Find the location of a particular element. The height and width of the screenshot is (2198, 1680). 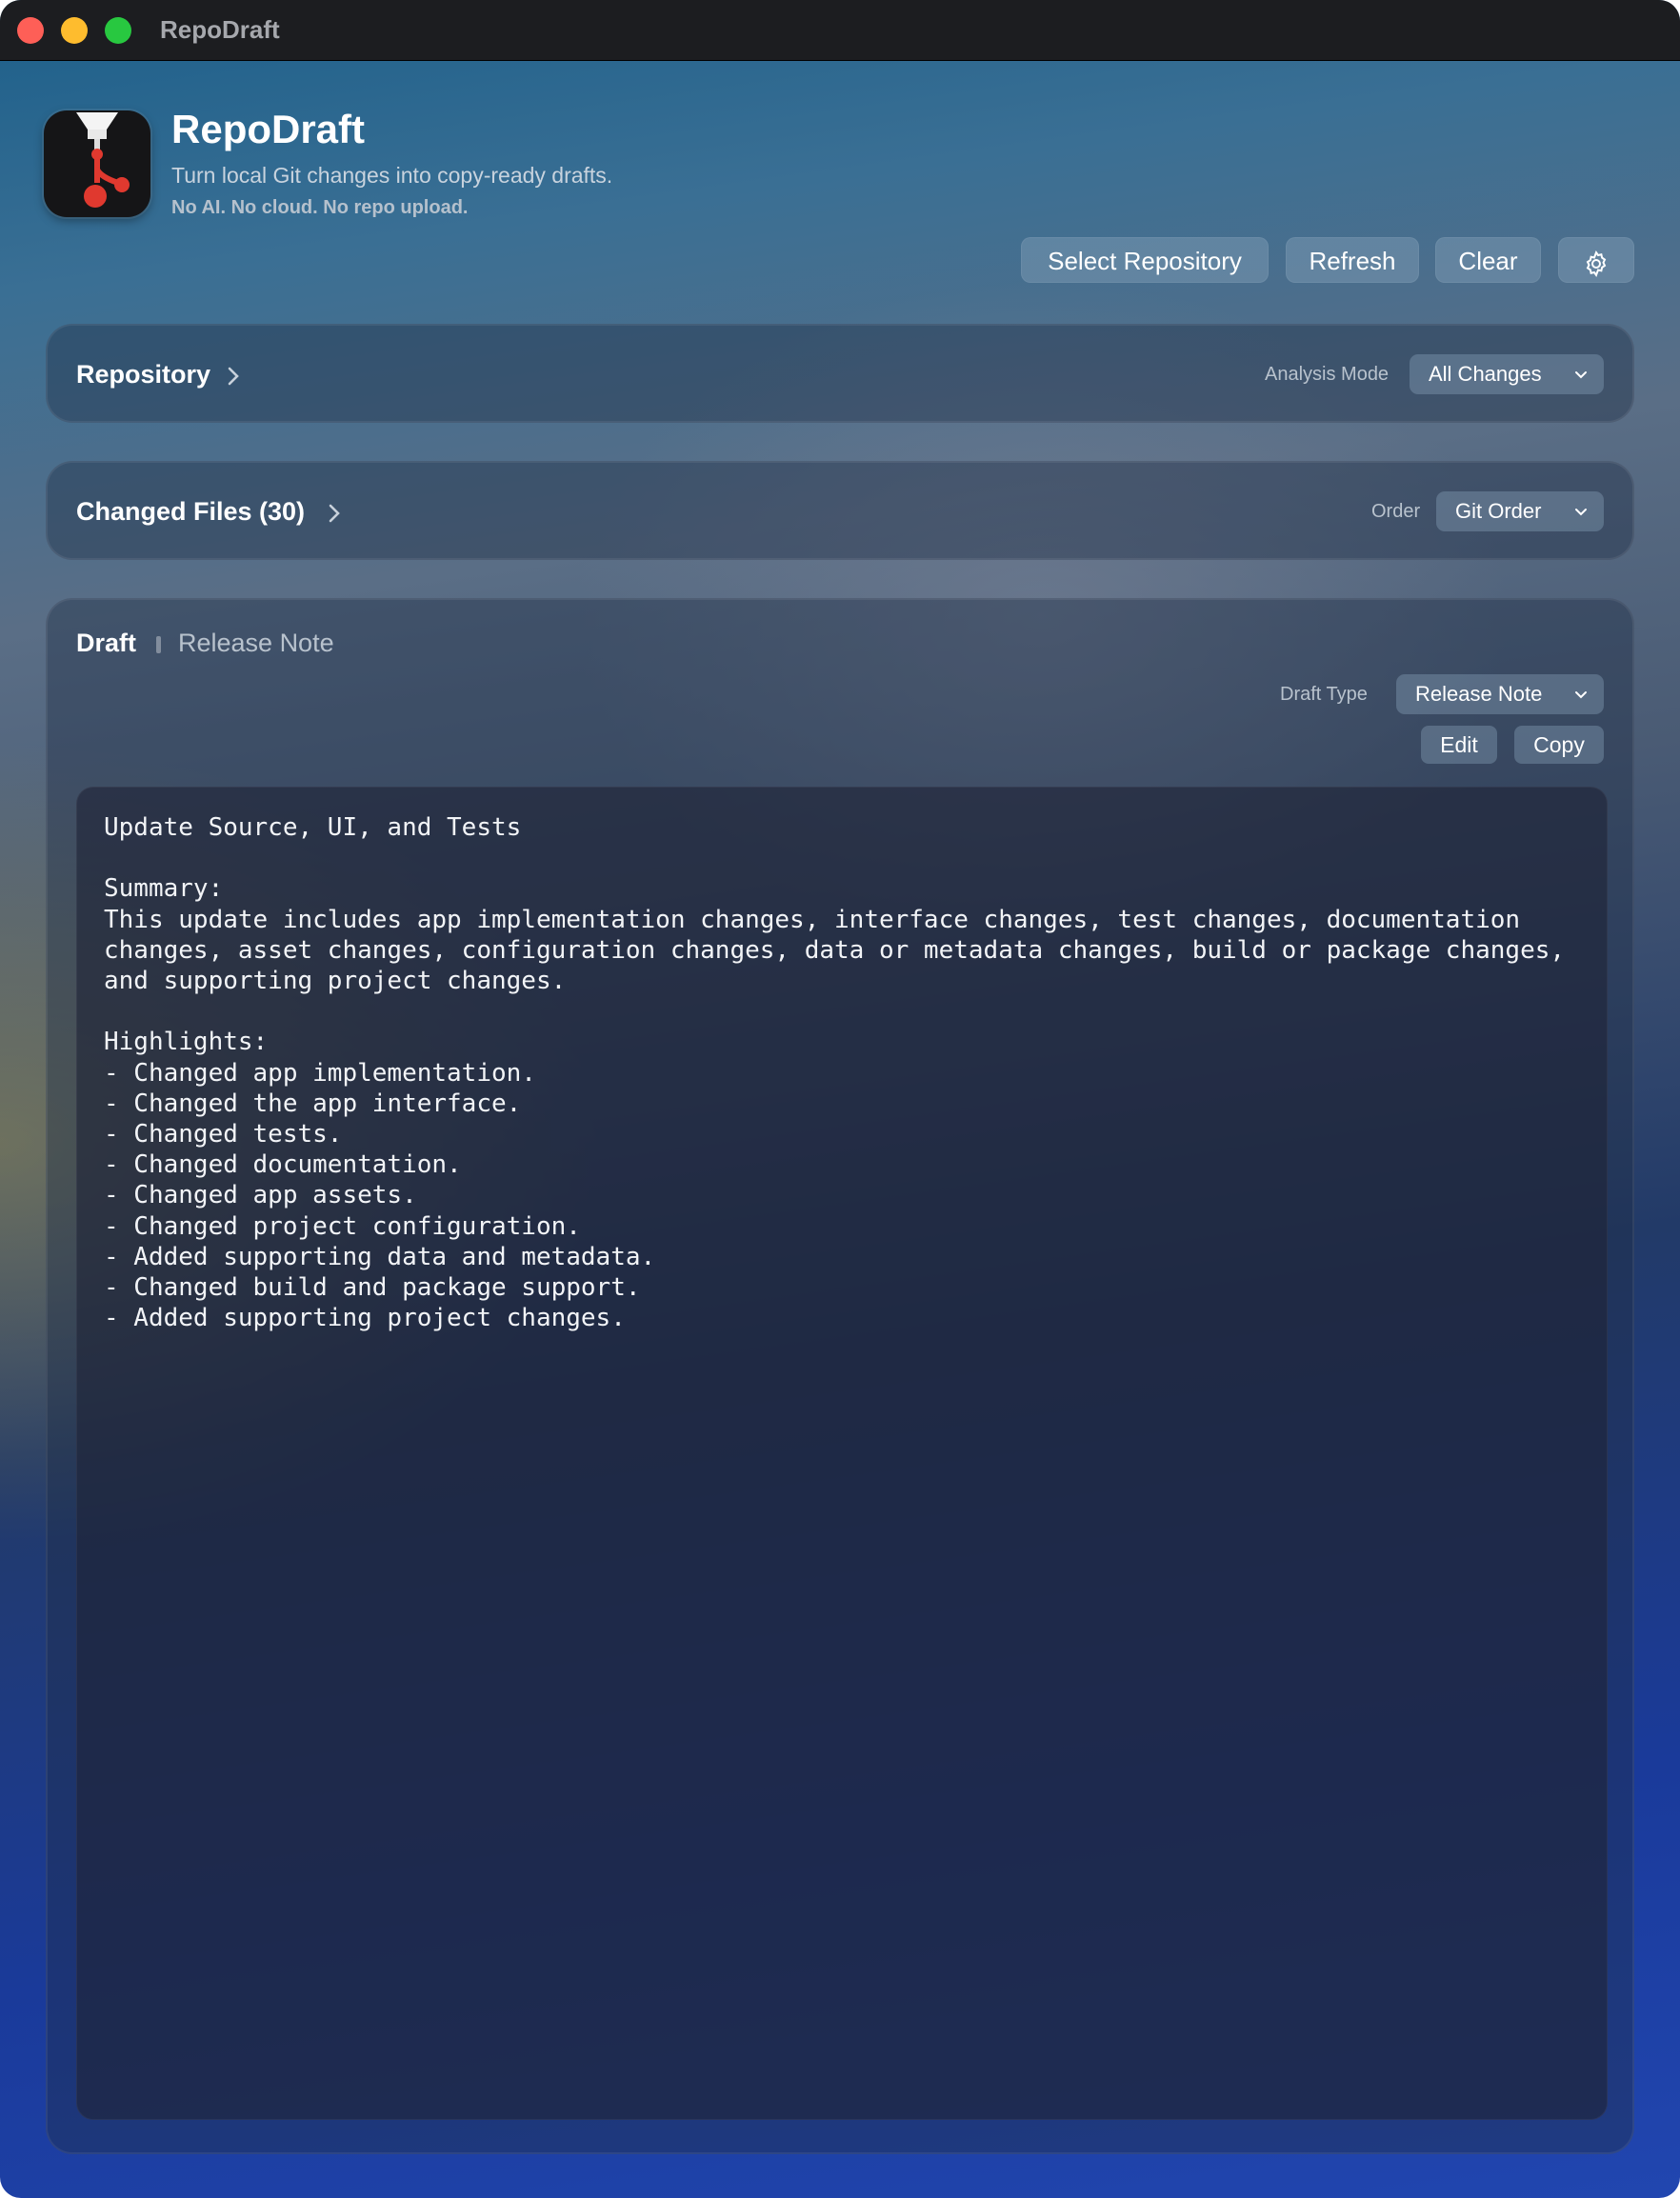

close-window-button is located at coordinates (30, 30).